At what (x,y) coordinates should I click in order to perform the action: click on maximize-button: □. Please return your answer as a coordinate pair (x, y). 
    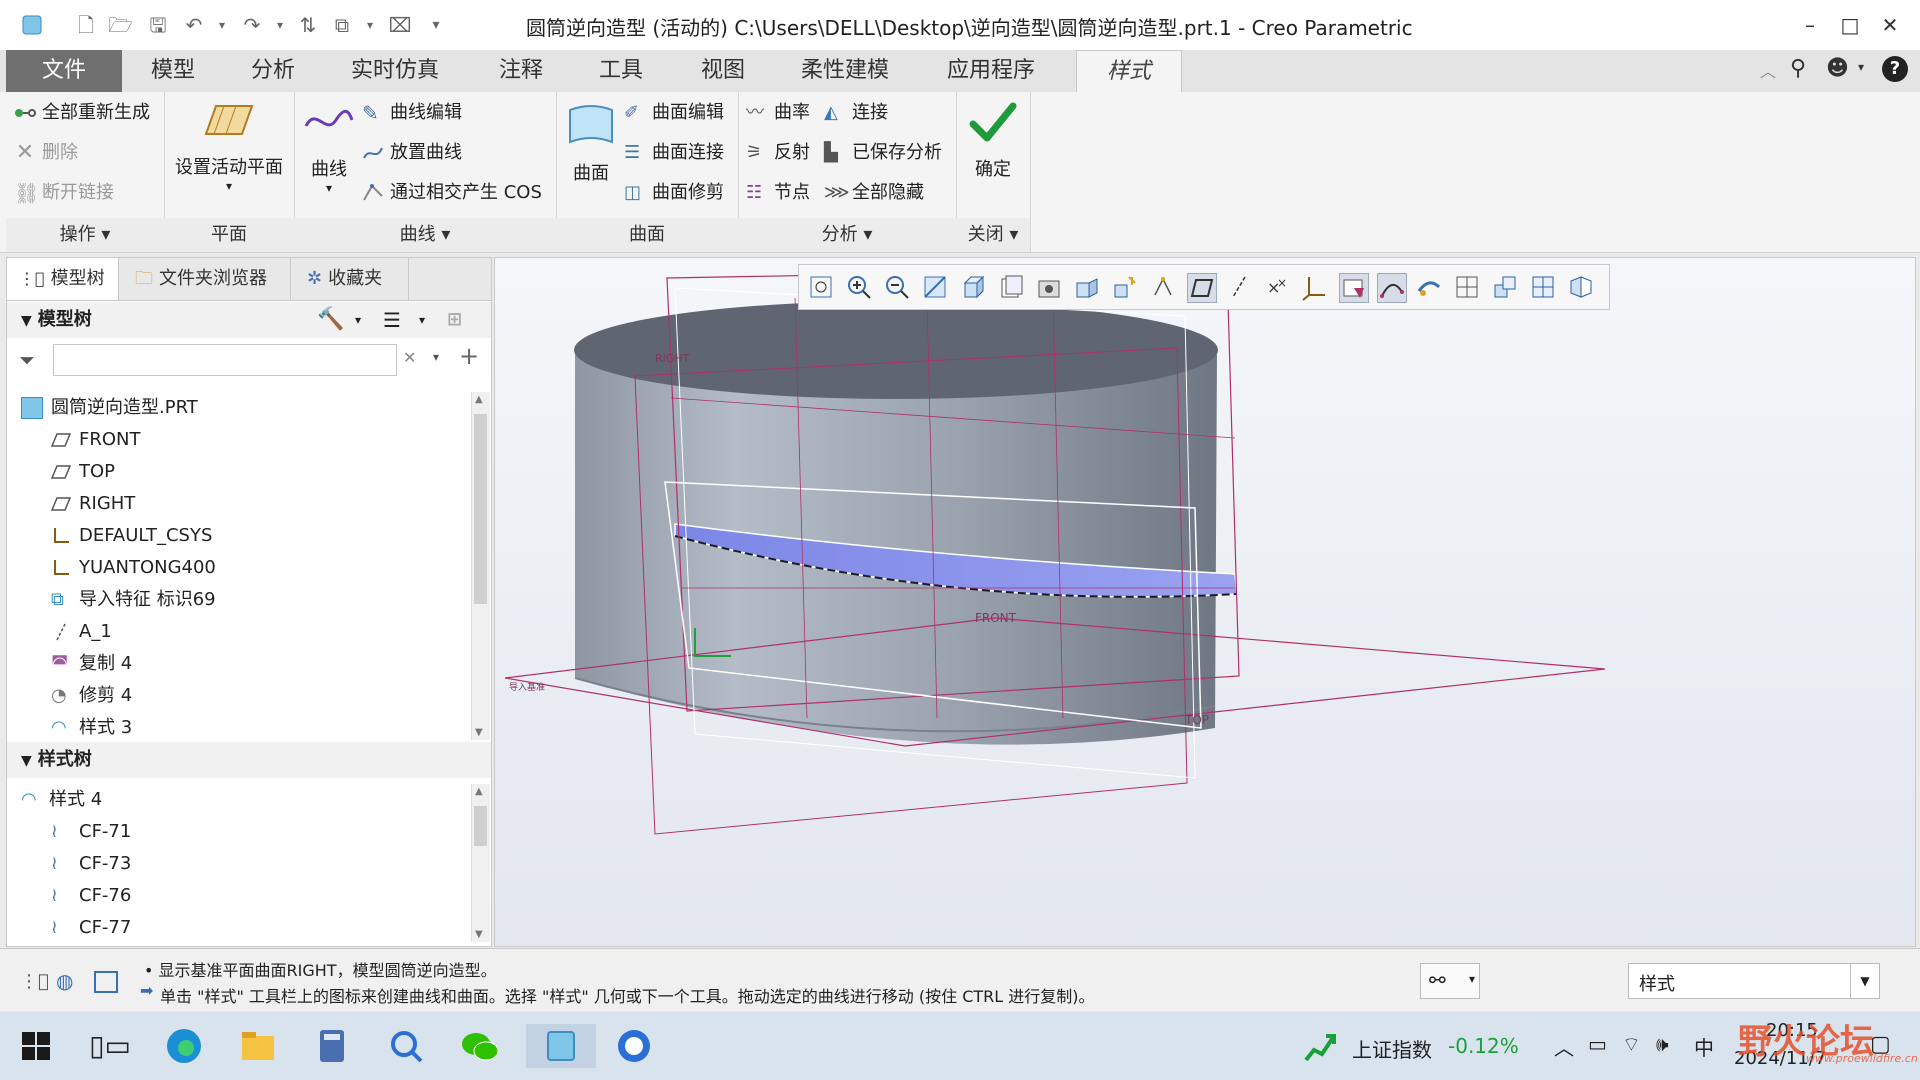
    Looking at the image, I should click on (1850, 25).